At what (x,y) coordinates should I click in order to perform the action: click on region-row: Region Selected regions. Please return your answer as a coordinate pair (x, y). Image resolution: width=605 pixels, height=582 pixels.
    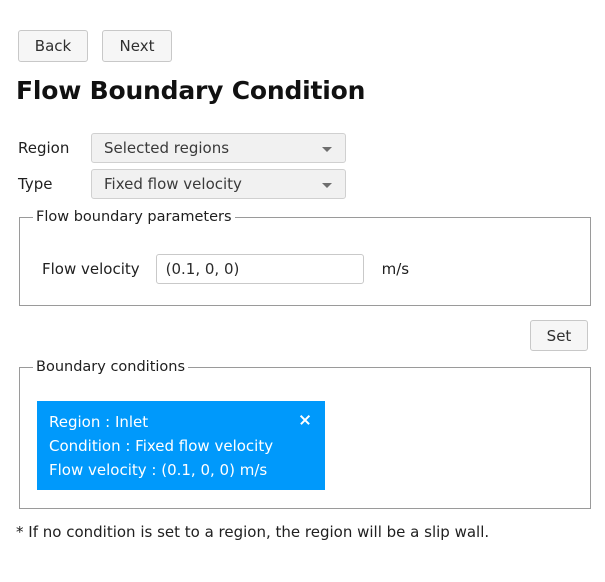
    Looking at the image, I should click on (182, 148).